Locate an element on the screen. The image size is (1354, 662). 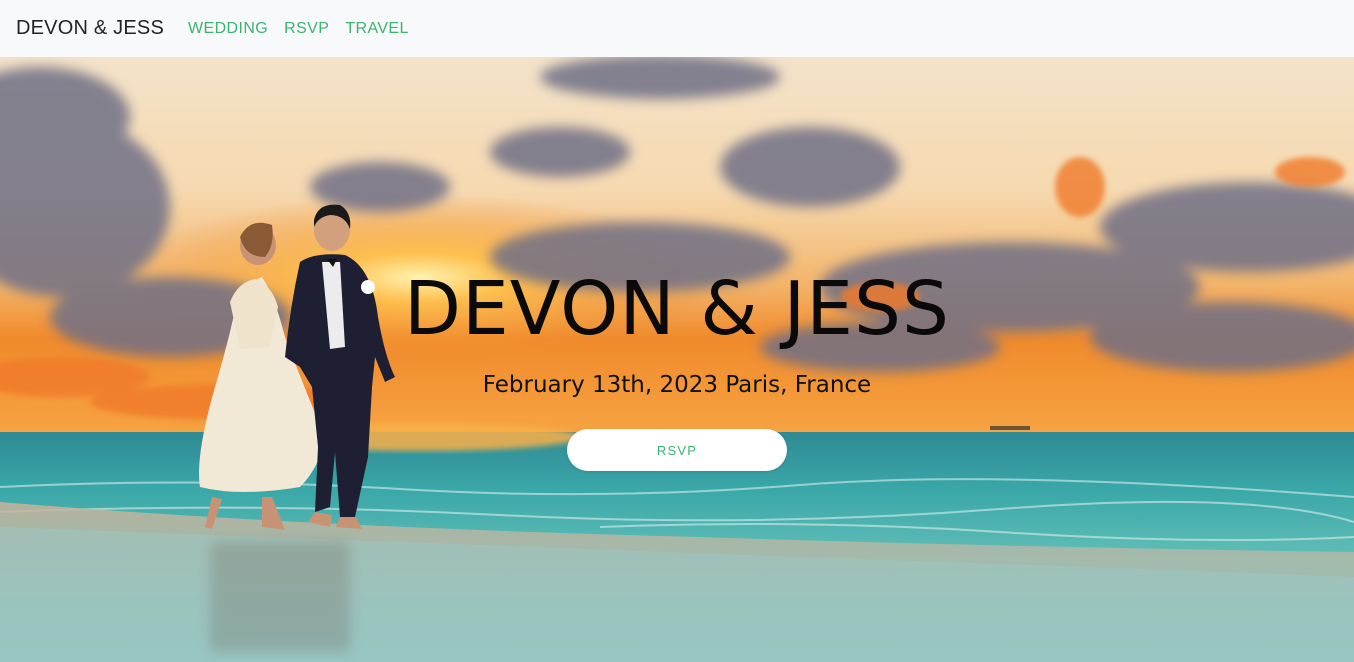
rsvp-button: RSVP is located at coordinates (677, 450).